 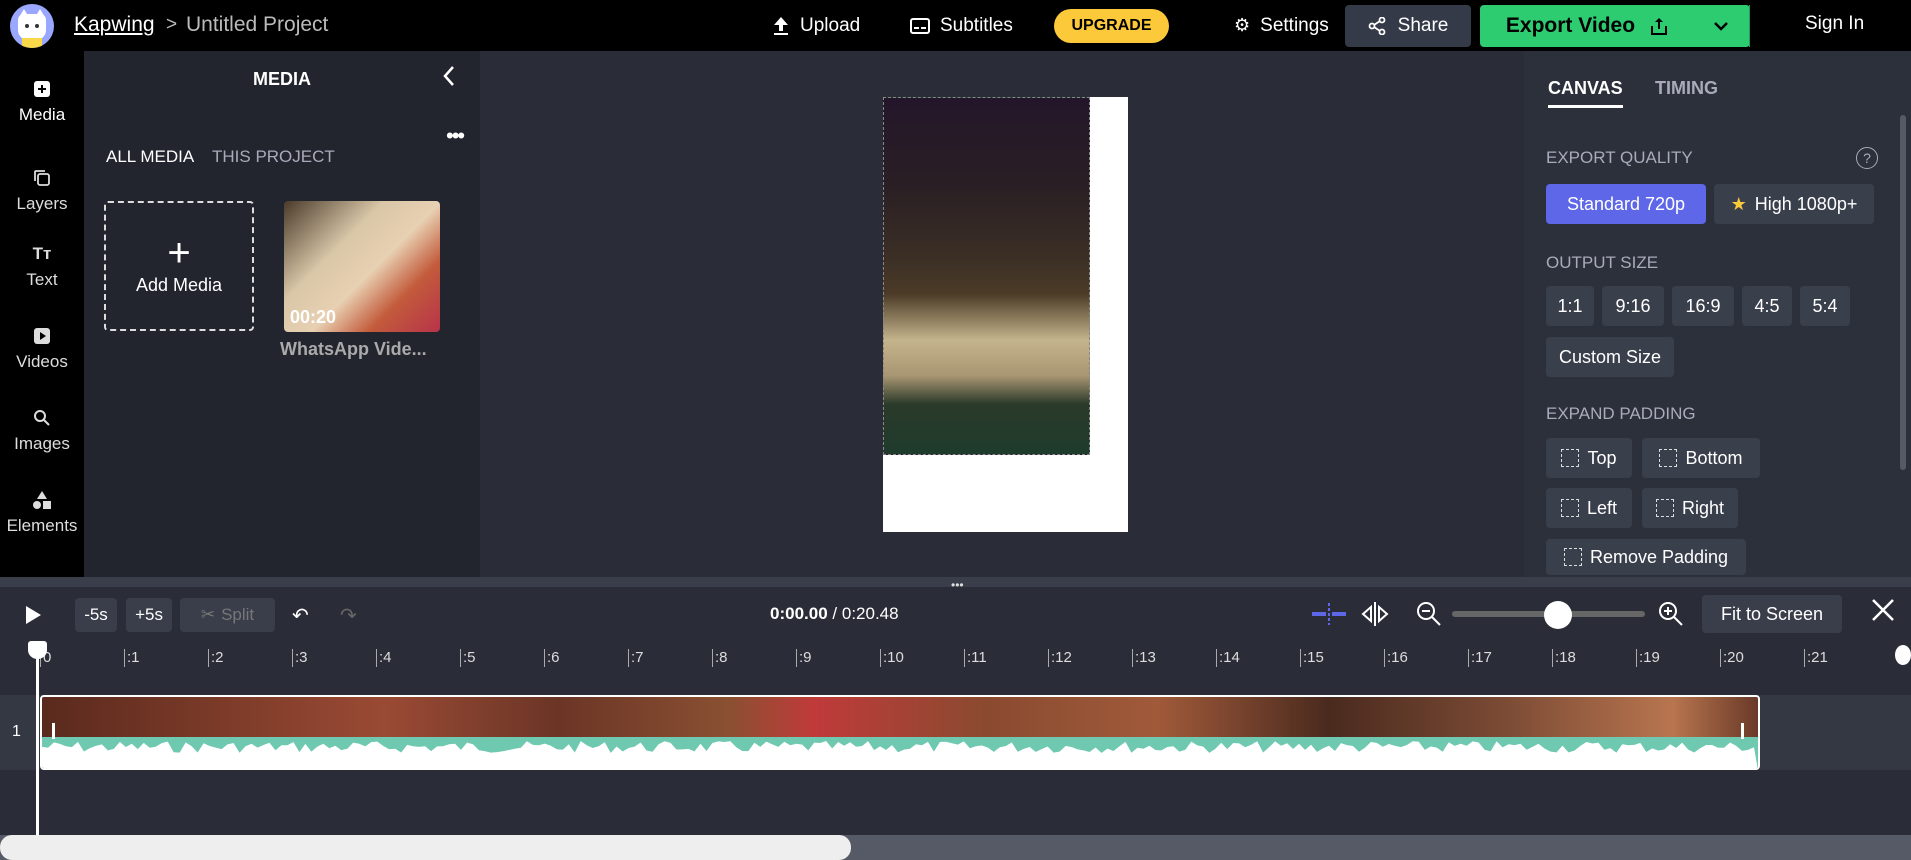 I want to click on size-16-9-button: 16:9, so click(x=1703, y=306).